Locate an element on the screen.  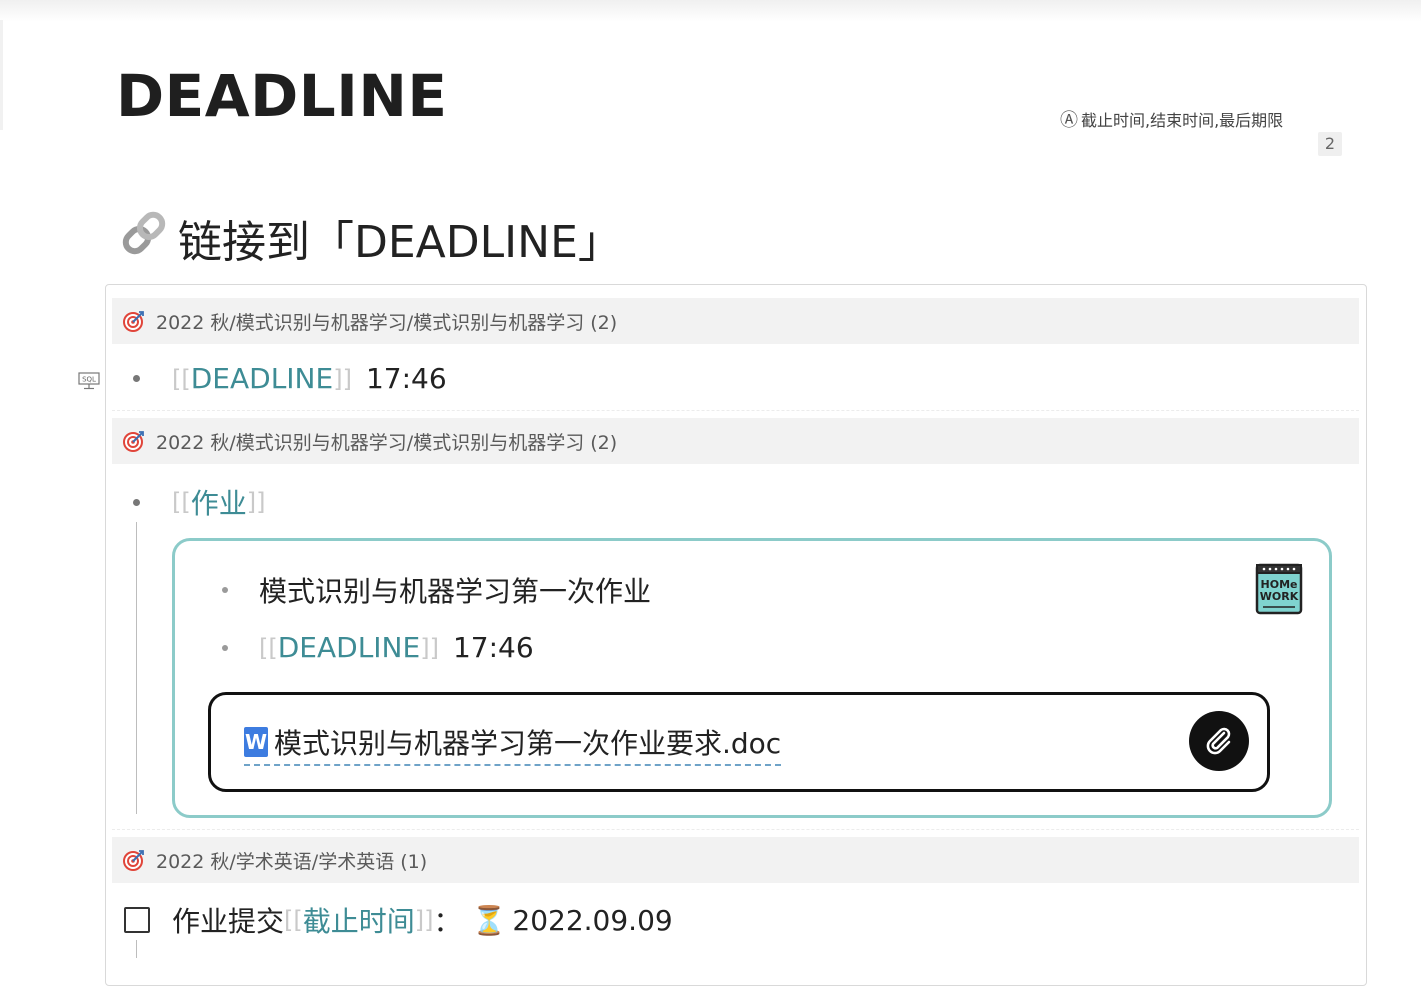
list-item: [[ 作业 ]] is located at coordinates (199, 502).